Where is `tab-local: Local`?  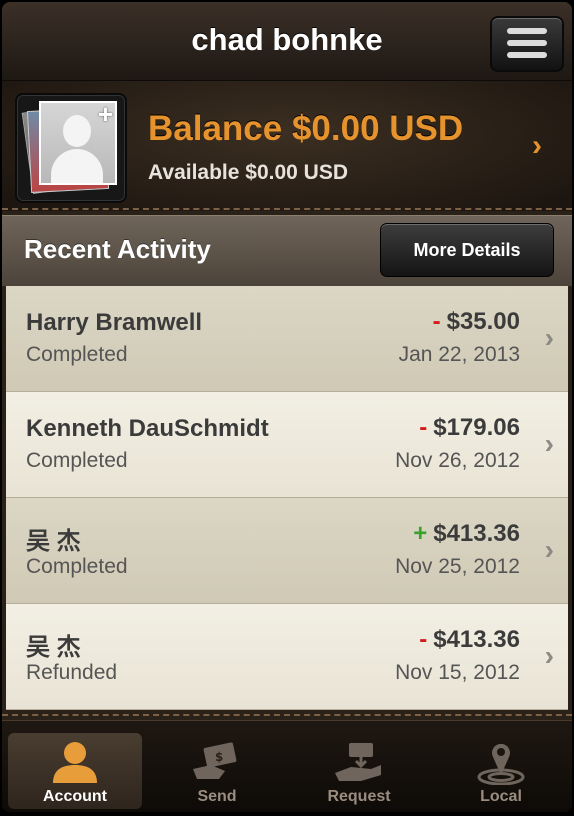 tab-local: Local is located at coordinates (501, 771).